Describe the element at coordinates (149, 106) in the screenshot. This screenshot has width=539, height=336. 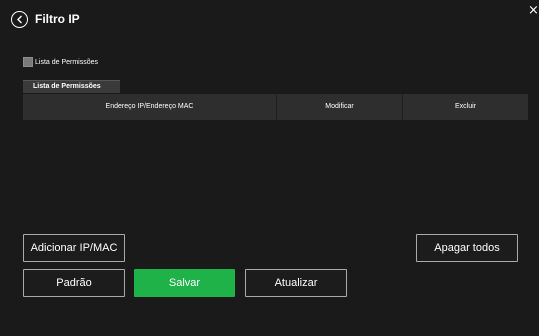
I see `column-header-address: Endereço IP/Endereço MAC` at that location.